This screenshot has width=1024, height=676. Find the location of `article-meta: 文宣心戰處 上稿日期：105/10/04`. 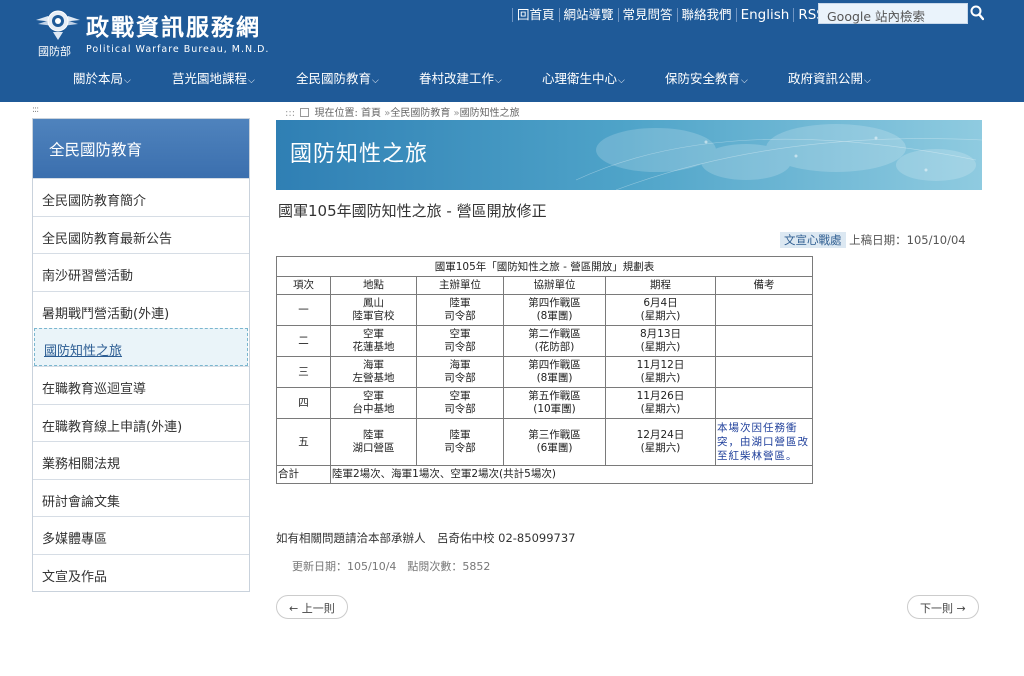

article-meta: 文宣心戰處 上稿日期：105/10/04 is located at coordinates (873, 240).